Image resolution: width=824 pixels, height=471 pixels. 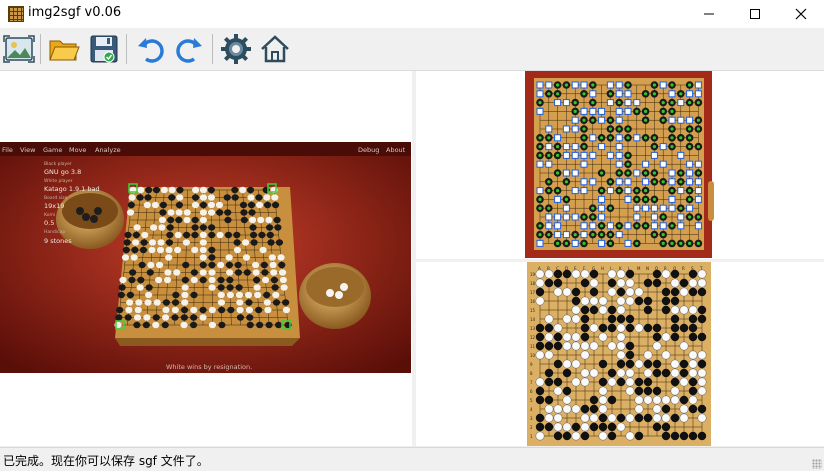 I want to click on undo-button, so click(x=151, y=49).